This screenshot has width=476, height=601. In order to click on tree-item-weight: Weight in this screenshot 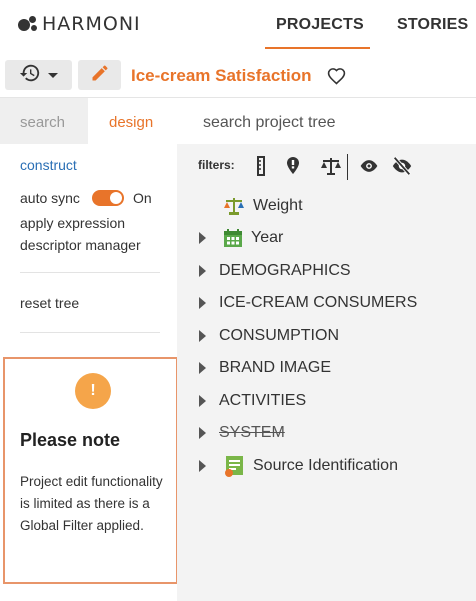, I will do `click(263, 206)`.